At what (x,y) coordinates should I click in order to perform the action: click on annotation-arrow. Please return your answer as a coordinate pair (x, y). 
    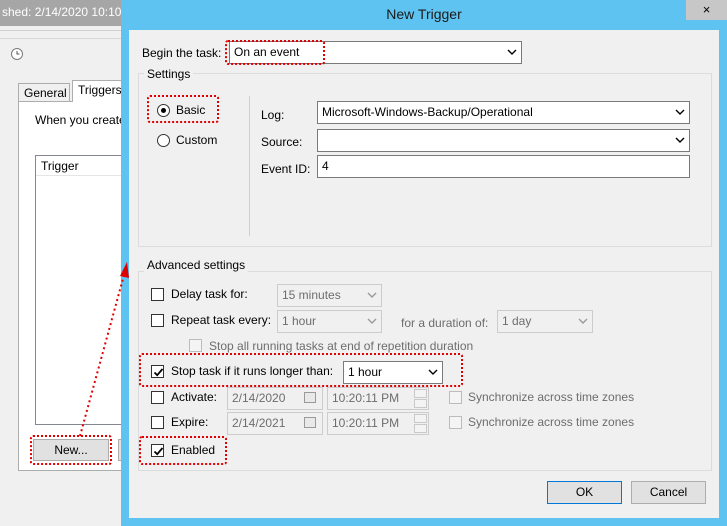
    Looking at the image, I should click on (104, 349).